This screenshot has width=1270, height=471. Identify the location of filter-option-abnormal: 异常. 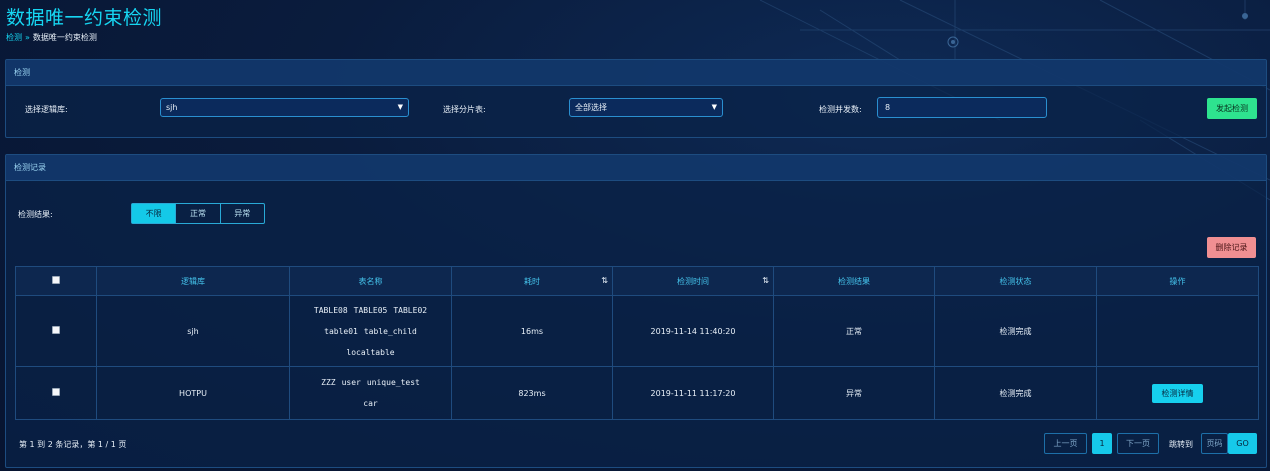
(241, 213).